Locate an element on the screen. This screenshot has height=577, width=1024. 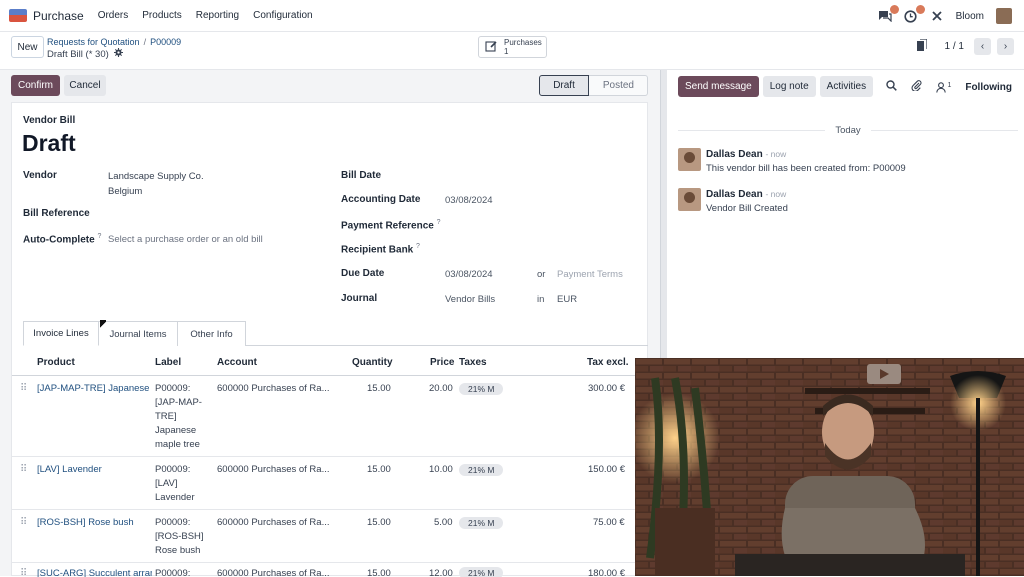
tab-other-info: Other Info is located at coordinates (212, 333).